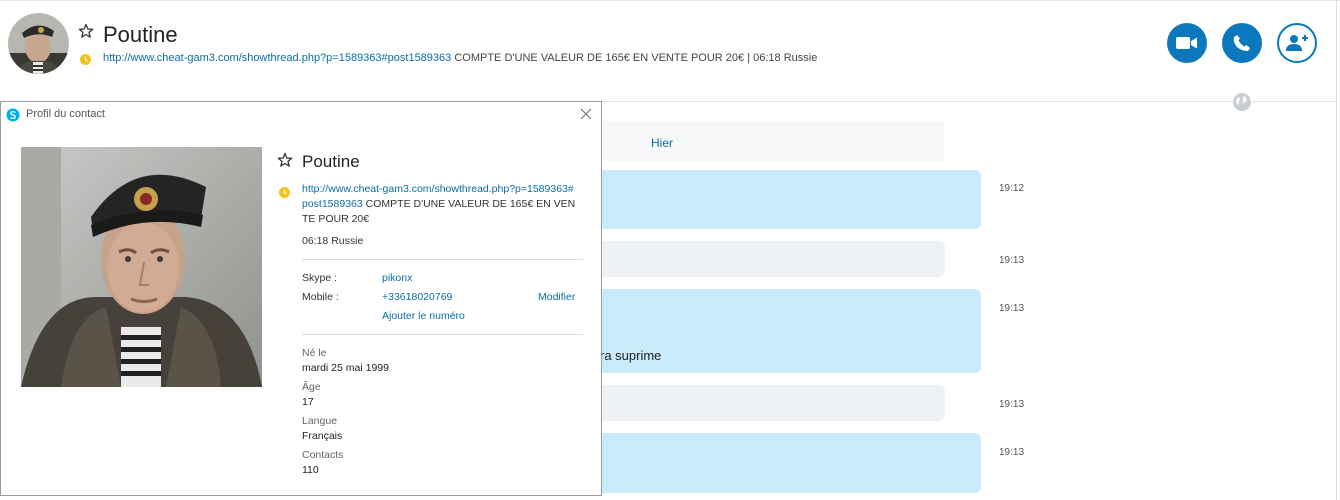 The height and width of the screenshot is (500, 1340). Describe the element at coordinates (1012, 188) in the screenshot. I see `message-time: 19:12` at that location.